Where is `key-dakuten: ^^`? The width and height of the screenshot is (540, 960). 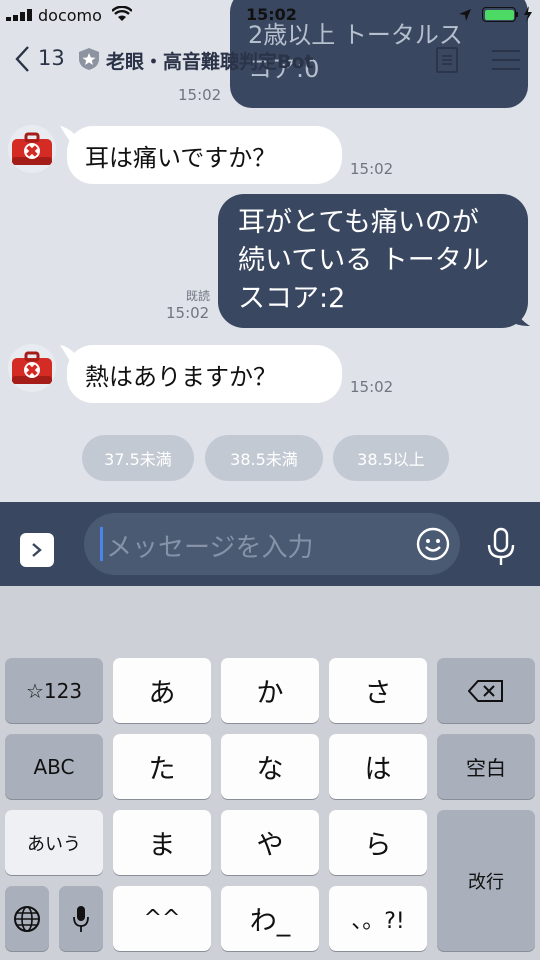 key-dakuten: ^^ is located at coordinates (162, 918).